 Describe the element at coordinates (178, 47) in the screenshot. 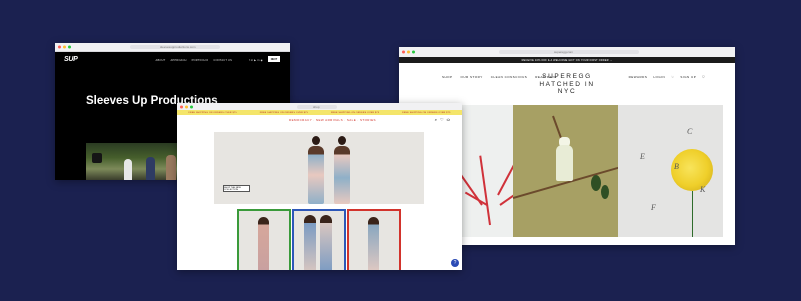

I see `address-bar-url: sleevesupproductions.com` at that location.